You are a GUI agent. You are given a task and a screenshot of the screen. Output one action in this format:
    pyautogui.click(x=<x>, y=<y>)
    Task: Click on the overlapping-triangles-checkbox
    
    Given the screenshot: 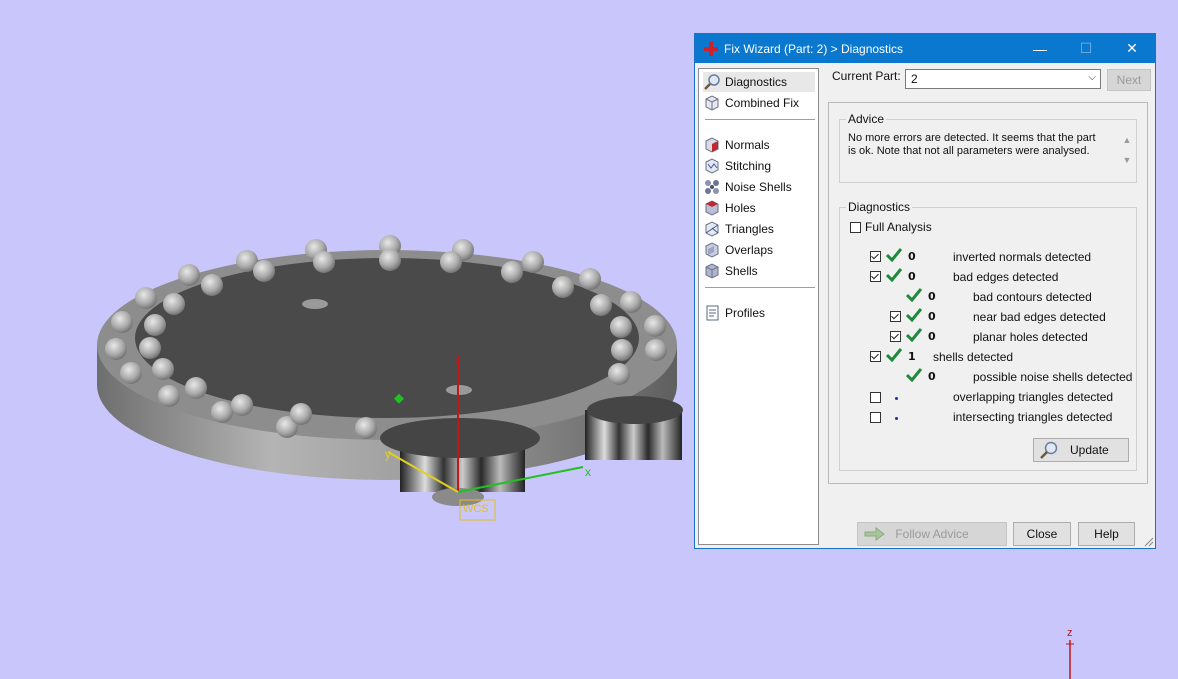 What is the action you would take?
    pyautogui.click(x=875, y=397)
    